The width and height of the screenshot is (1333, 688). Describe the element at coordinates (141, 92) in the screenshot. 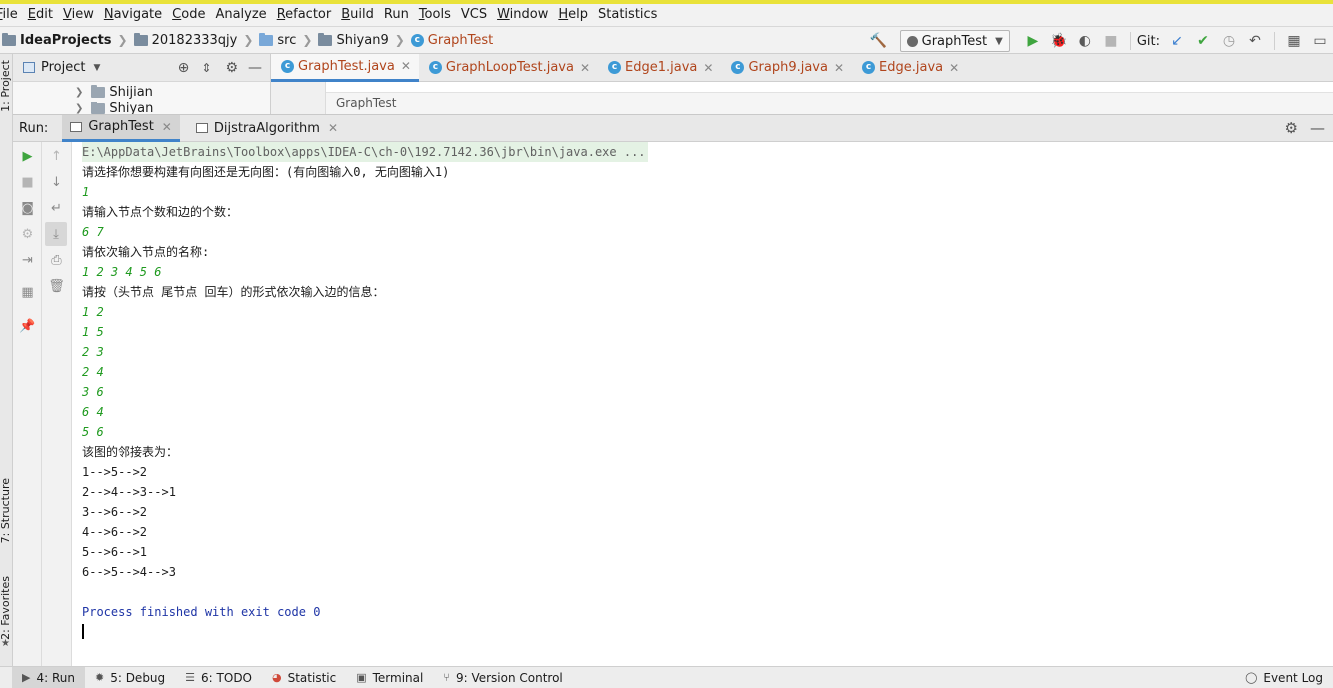

I see `tree-item-shijian: ❯ Shijian` at that location.